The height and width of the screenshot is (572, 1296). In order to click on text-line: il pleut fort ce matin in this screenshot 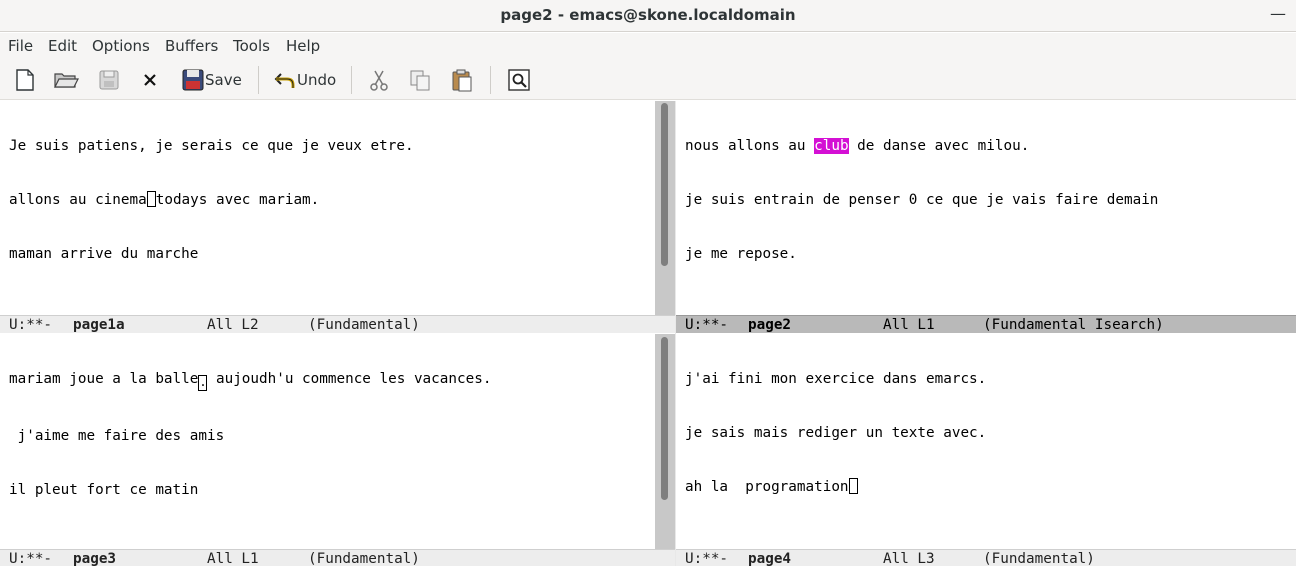, I will do `click(104, 490)`.